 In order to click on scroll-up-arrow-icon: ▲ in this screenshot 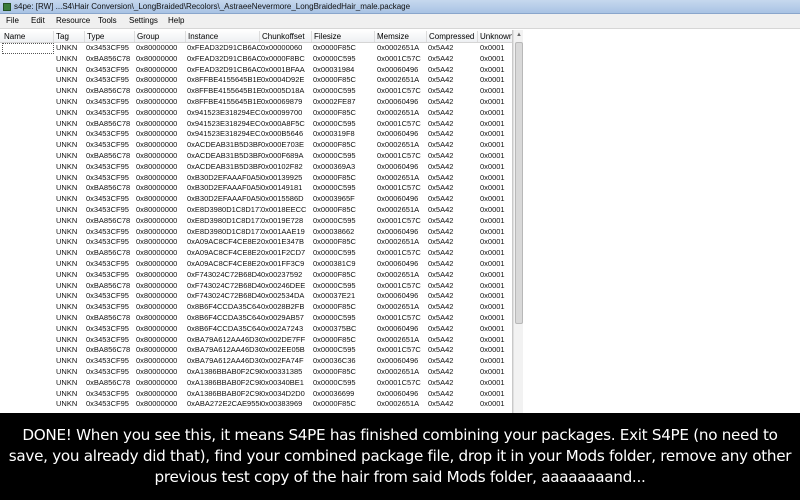, I will do `click(519, 35)`.